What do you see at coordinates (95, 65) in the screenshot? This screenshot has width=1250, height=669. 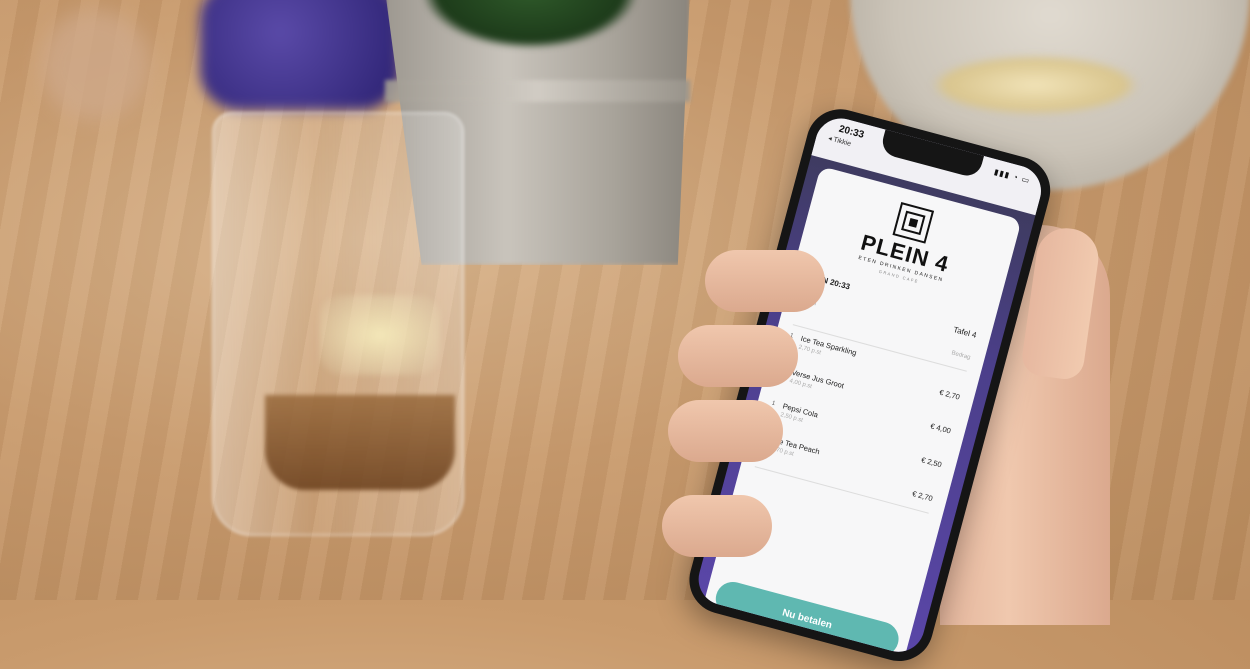 I see `blurred-object` at bounding box center [95, 65].